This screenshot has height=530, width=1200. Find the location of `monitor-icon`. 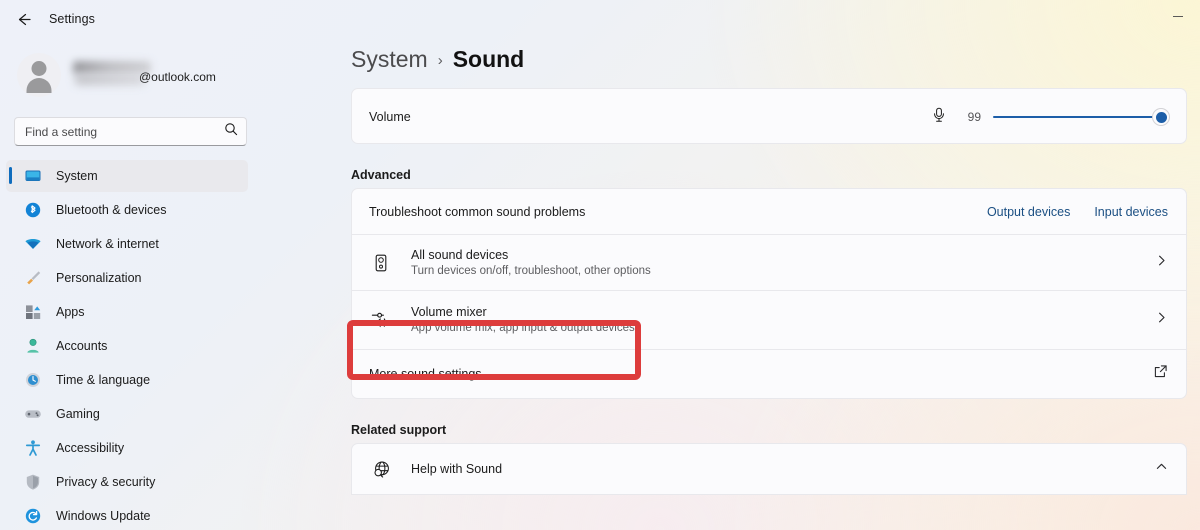

monitor-icon is located at coordinates (33, 176).